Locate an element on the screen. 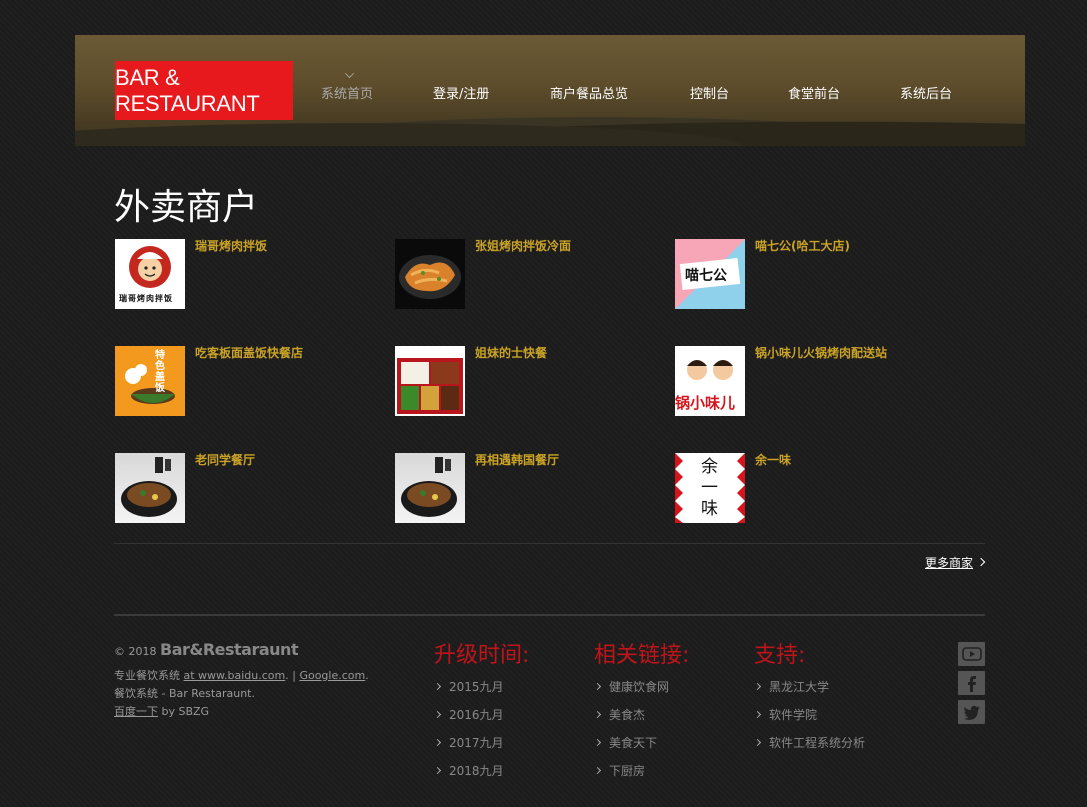 Image resolution: width=1087 pixels, height=807 pixels. footer-link: 下厨房 is located at coordinates (620, 770).